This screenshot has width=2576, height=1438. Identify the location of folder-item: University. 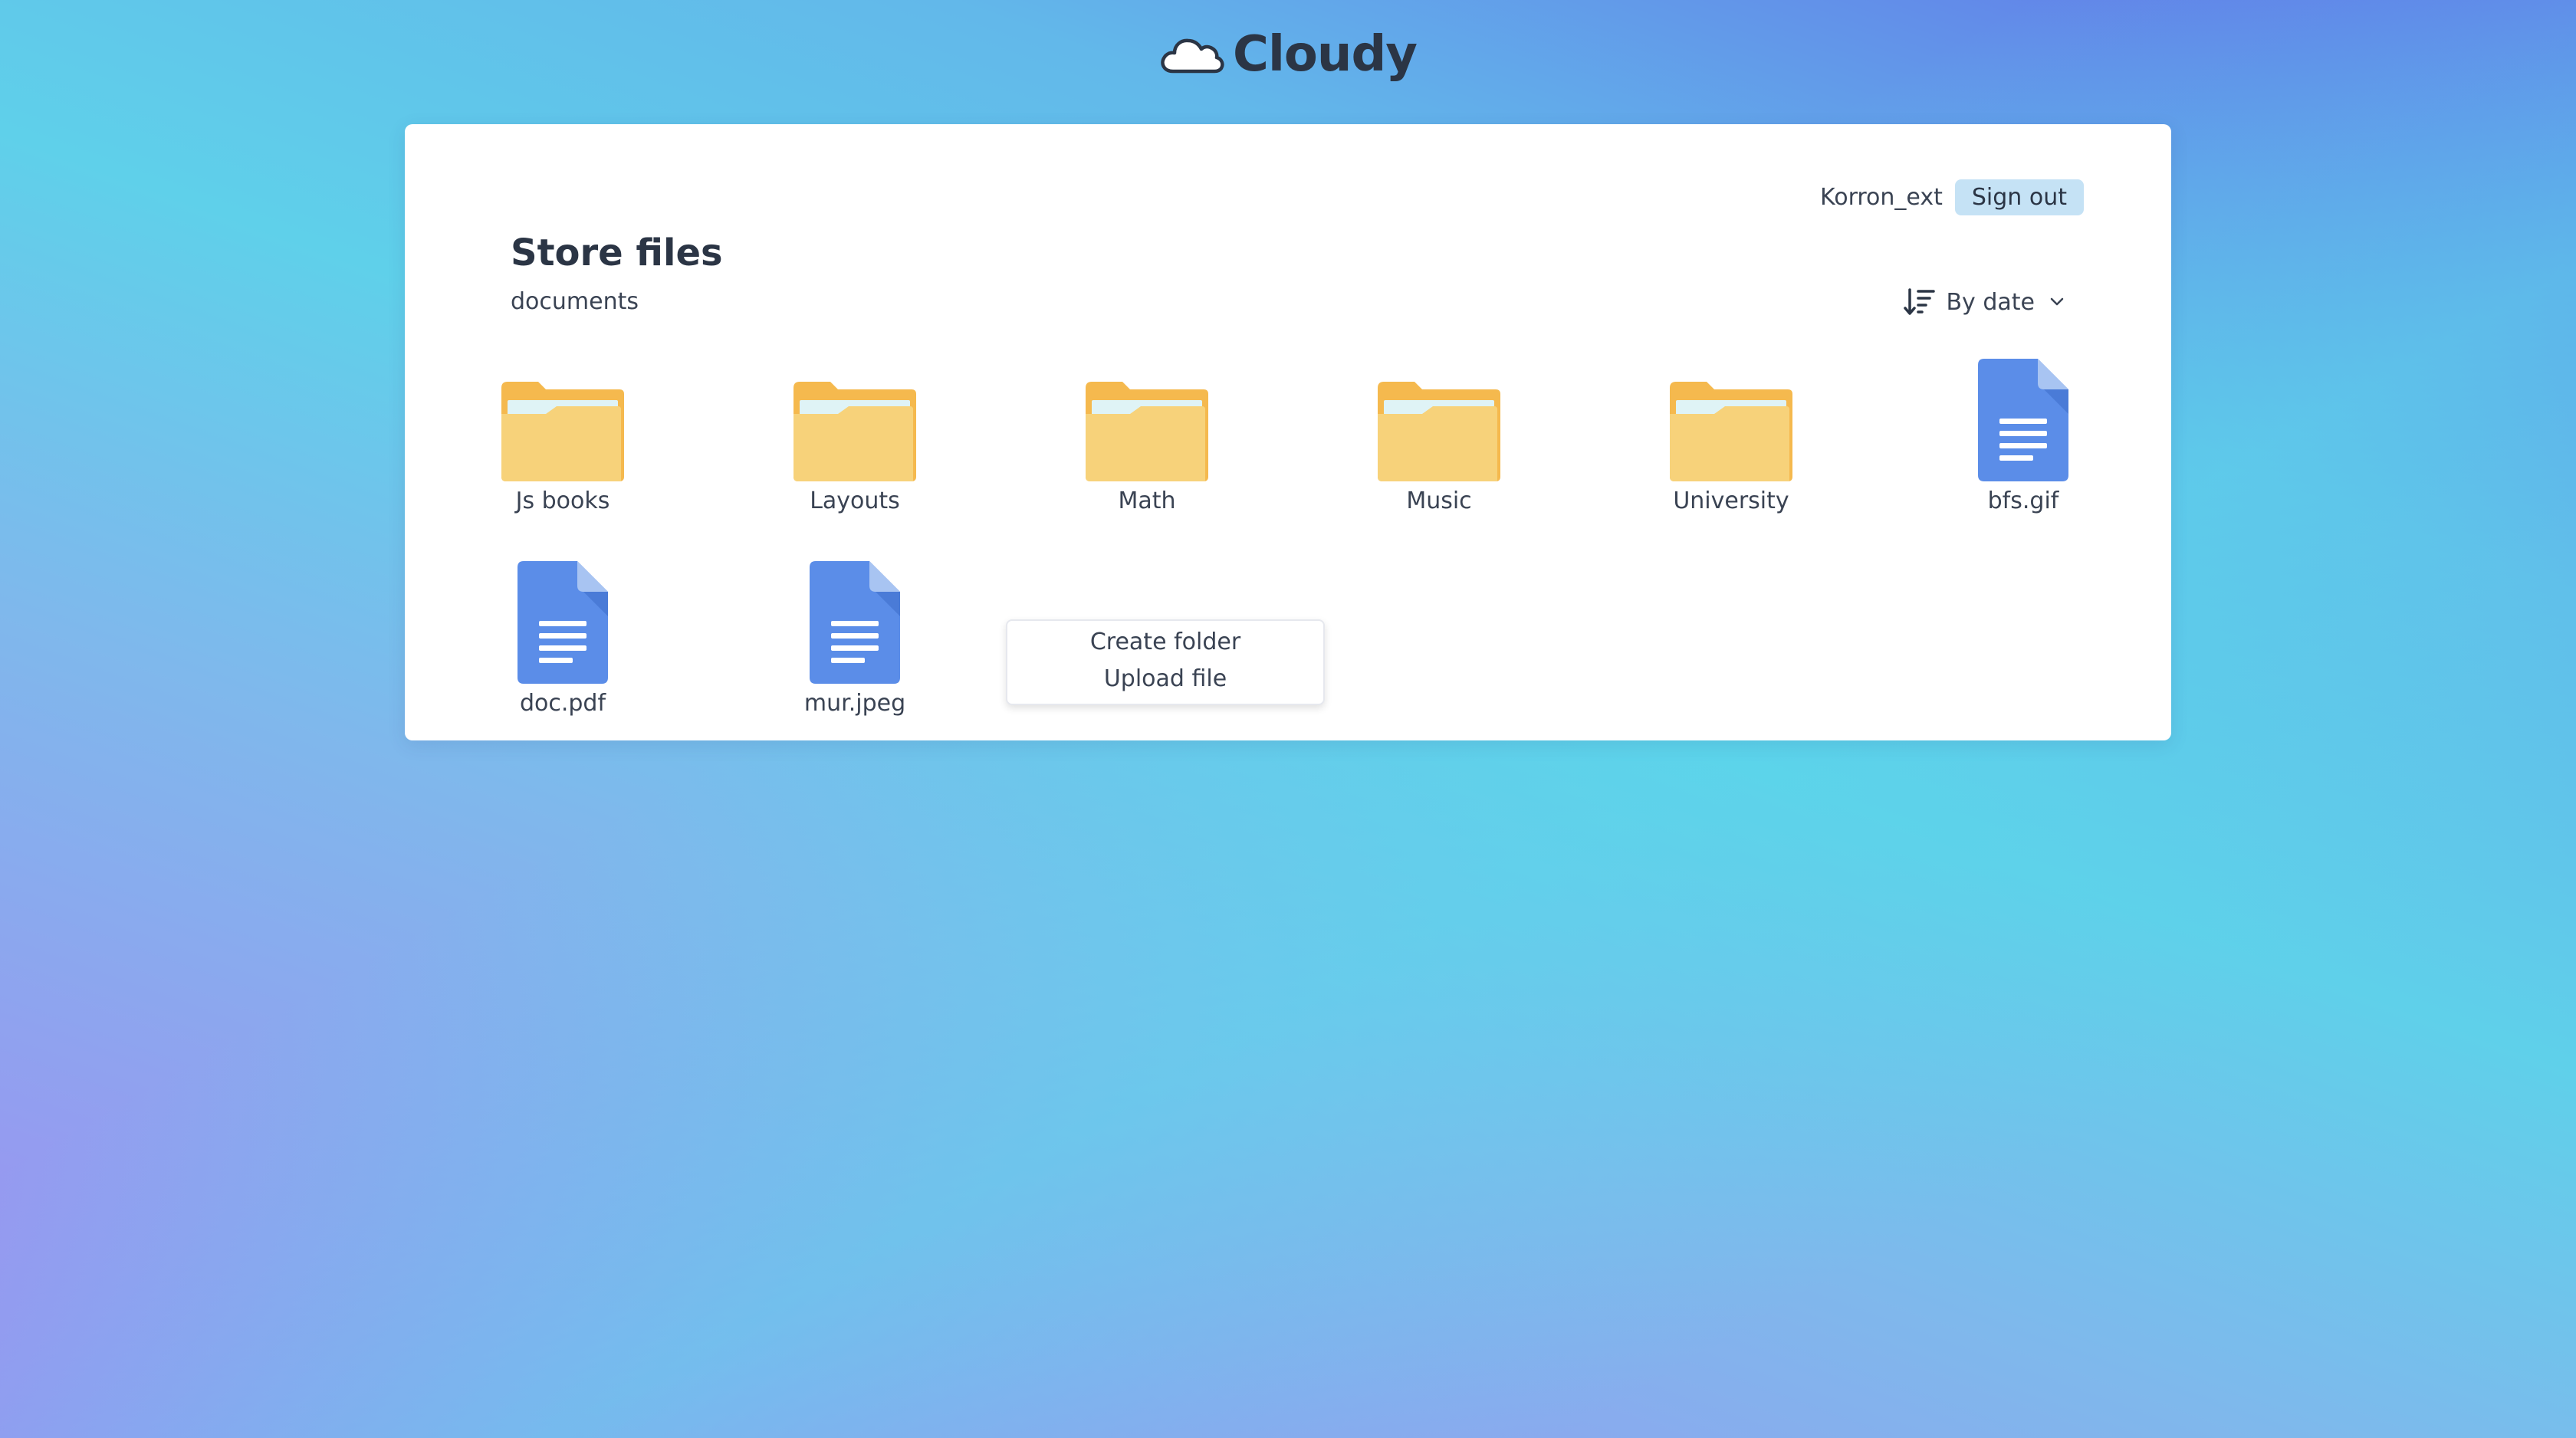
(1731, 438).